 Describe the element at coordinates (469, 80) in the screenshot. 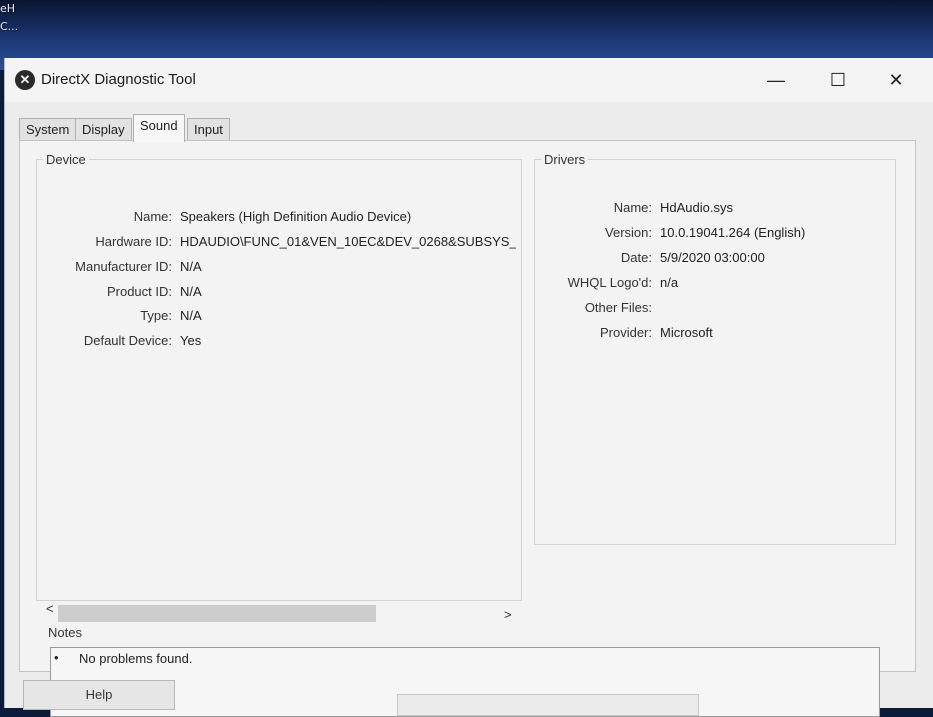

I see `title-bar: ✕ DirectX Diagnostic Tool — ☐ ✕` at that location.